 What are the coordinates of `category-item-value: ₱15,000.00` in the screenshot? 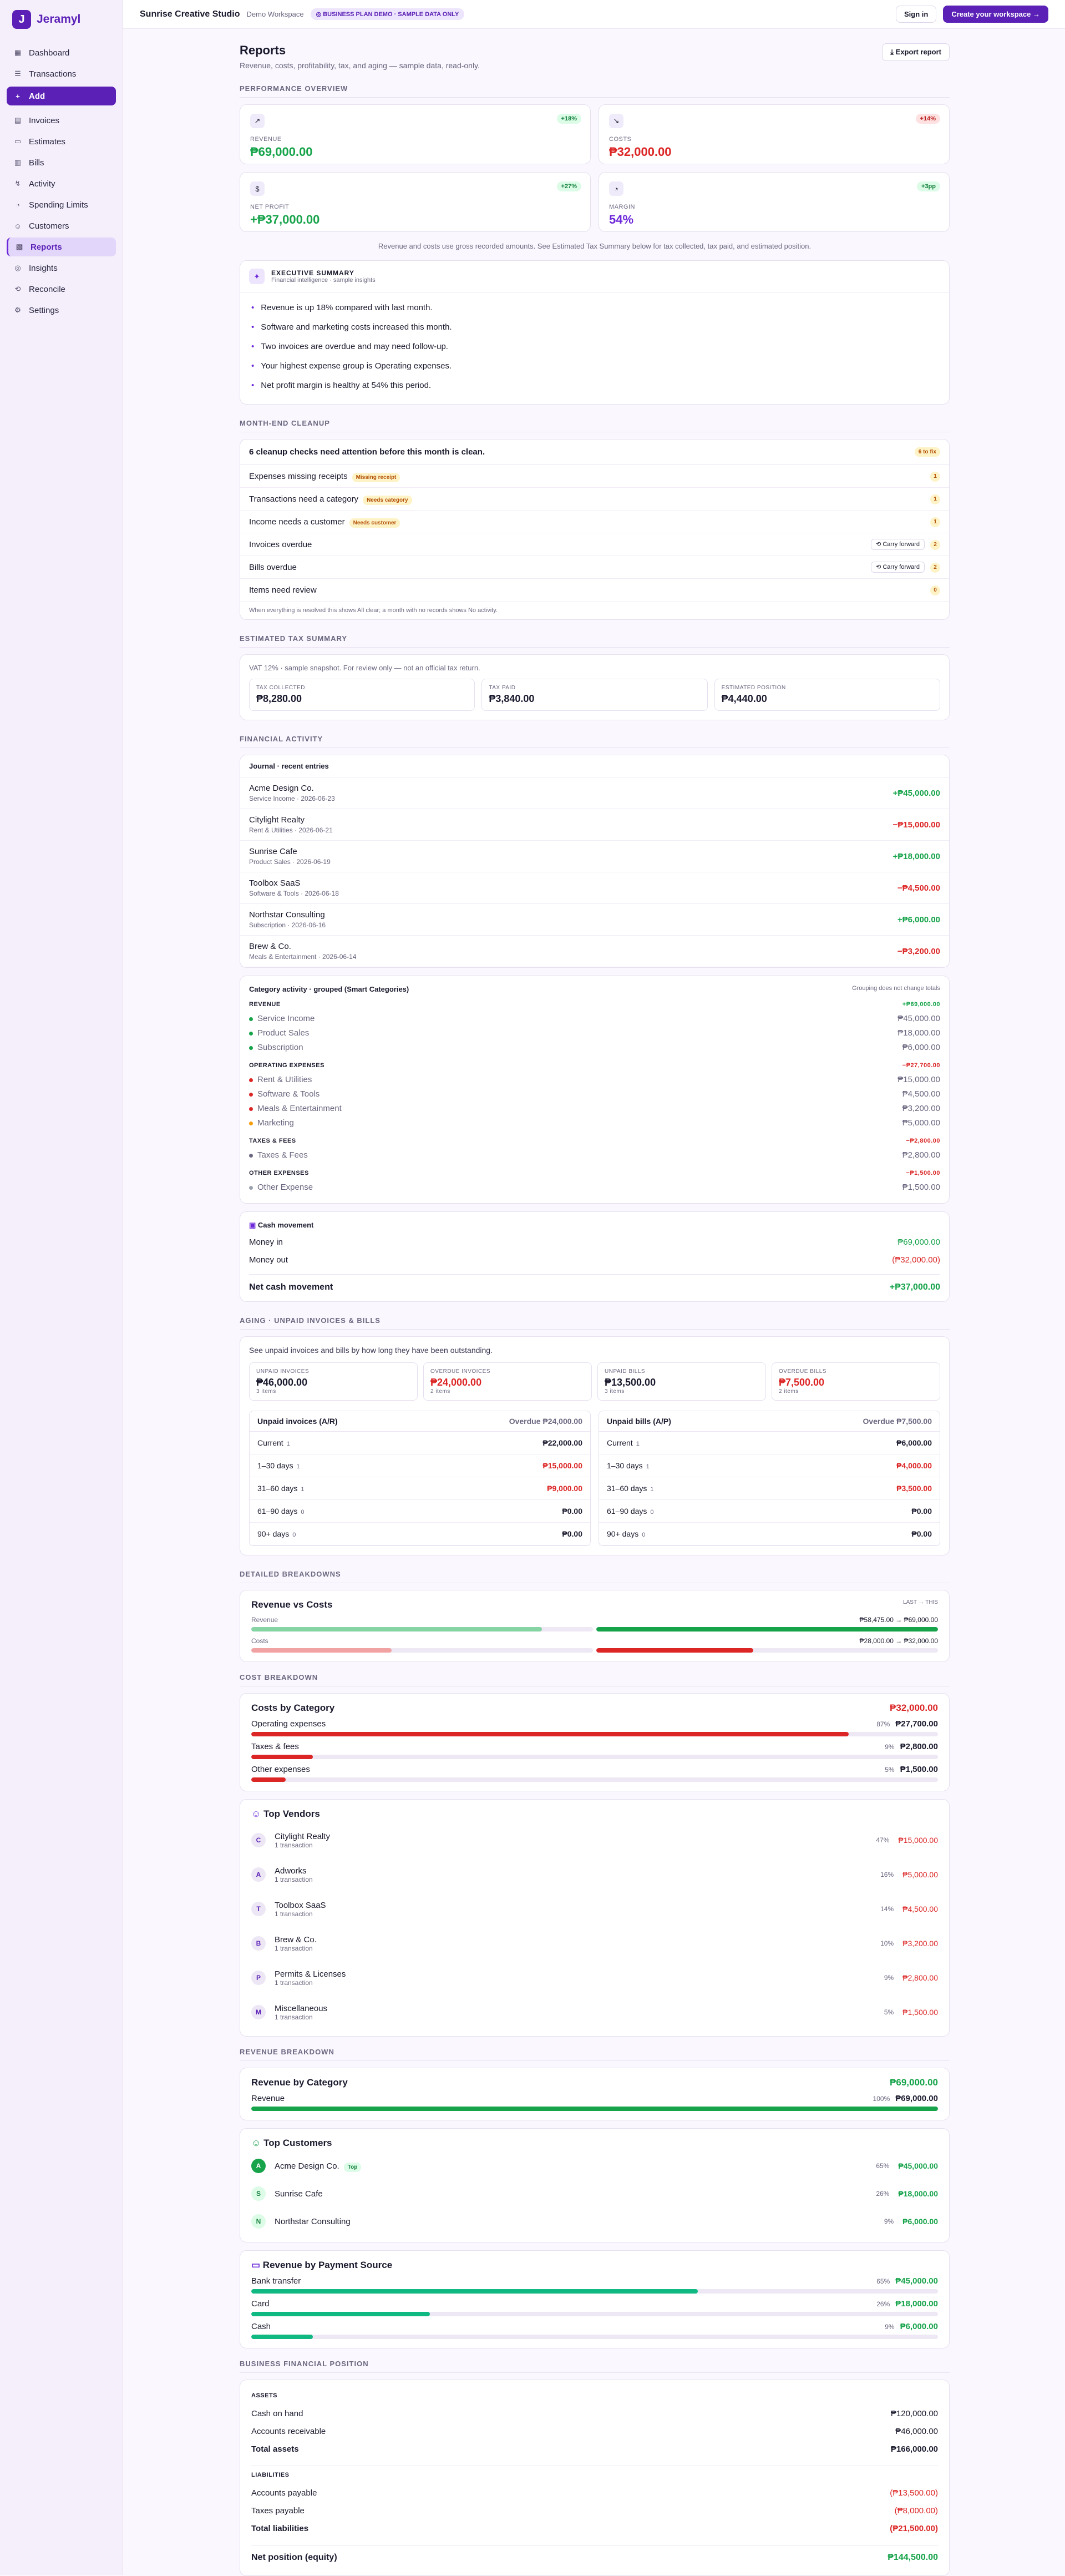 It's located at (918, 1079).